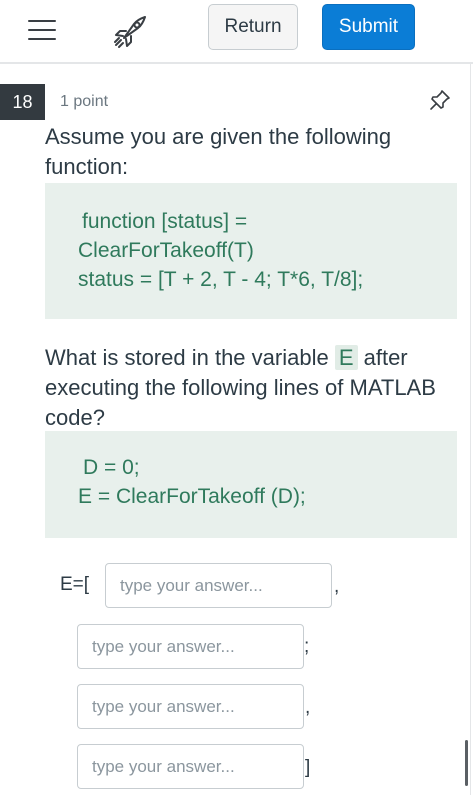 The width and height of the screenshot is (473, 795). Describe the element at coordinates (75, 584) in the screenshot. I see `answer-prefix: E=[` at that location.